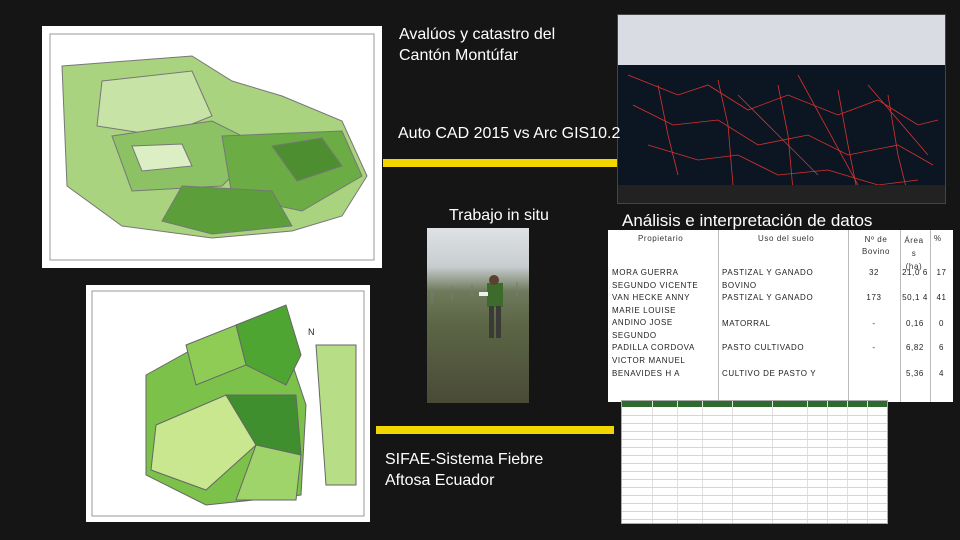 Image resolution: width=960 pixels, height=540 pixels. What do you see at coordinates (915, 373) in the screenshot?
I see `row5-area: 5,36` at bounding box center [915, 373].